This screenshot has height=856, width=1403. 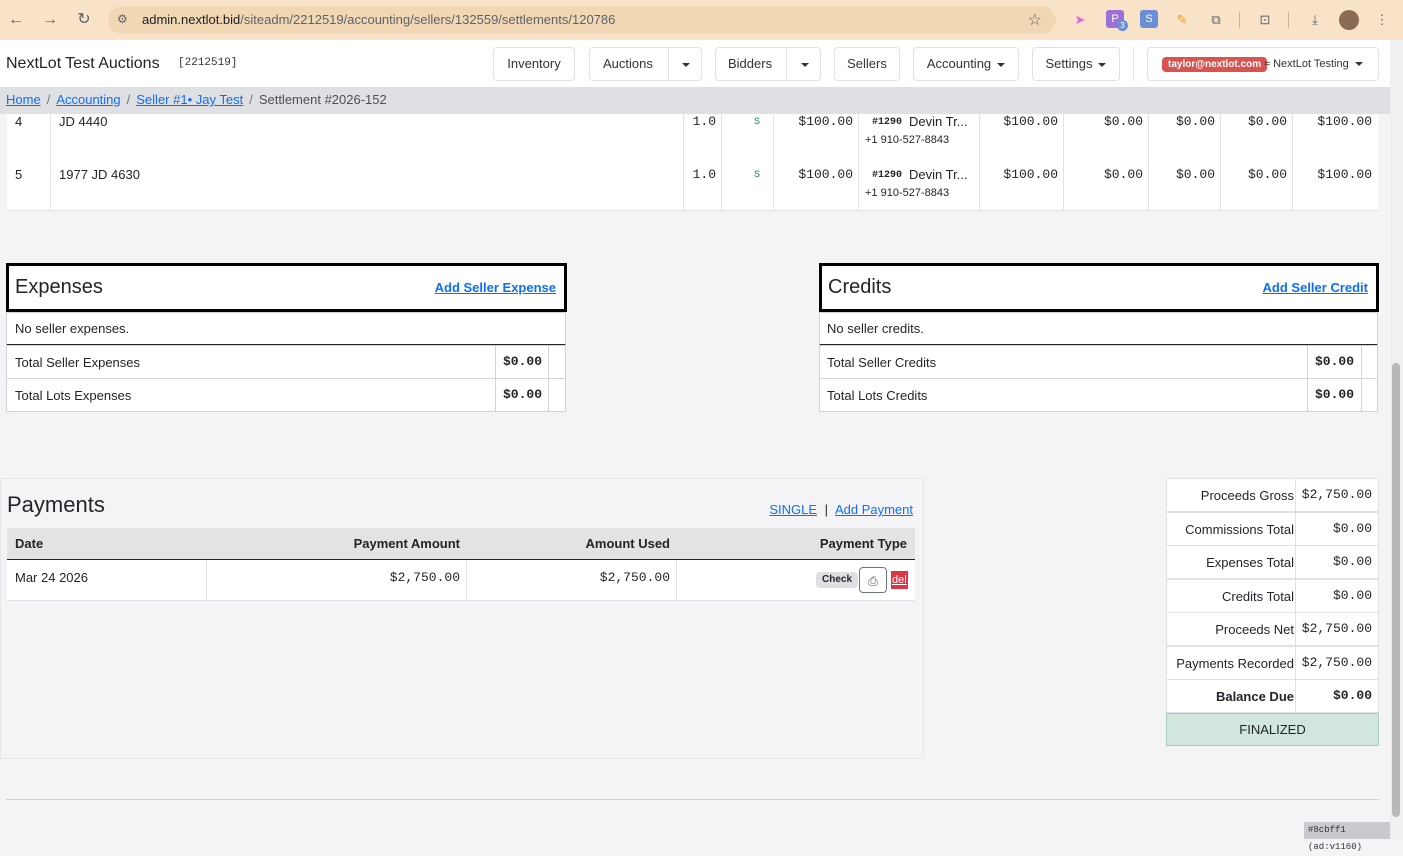 I want to click on summary-label: Proceeds Gross, so click(x=1247, y=495).